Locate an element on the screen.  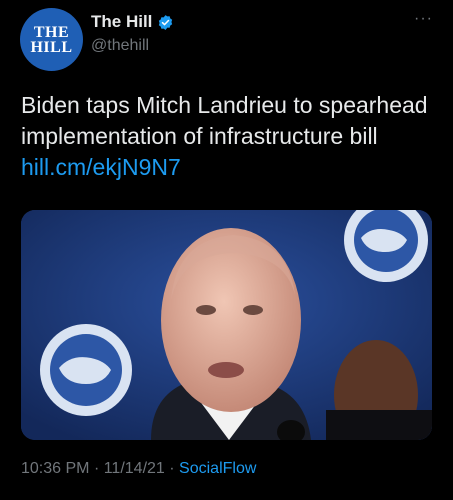
tweet-source: SocialFlow is located at coordinates (217, 468).